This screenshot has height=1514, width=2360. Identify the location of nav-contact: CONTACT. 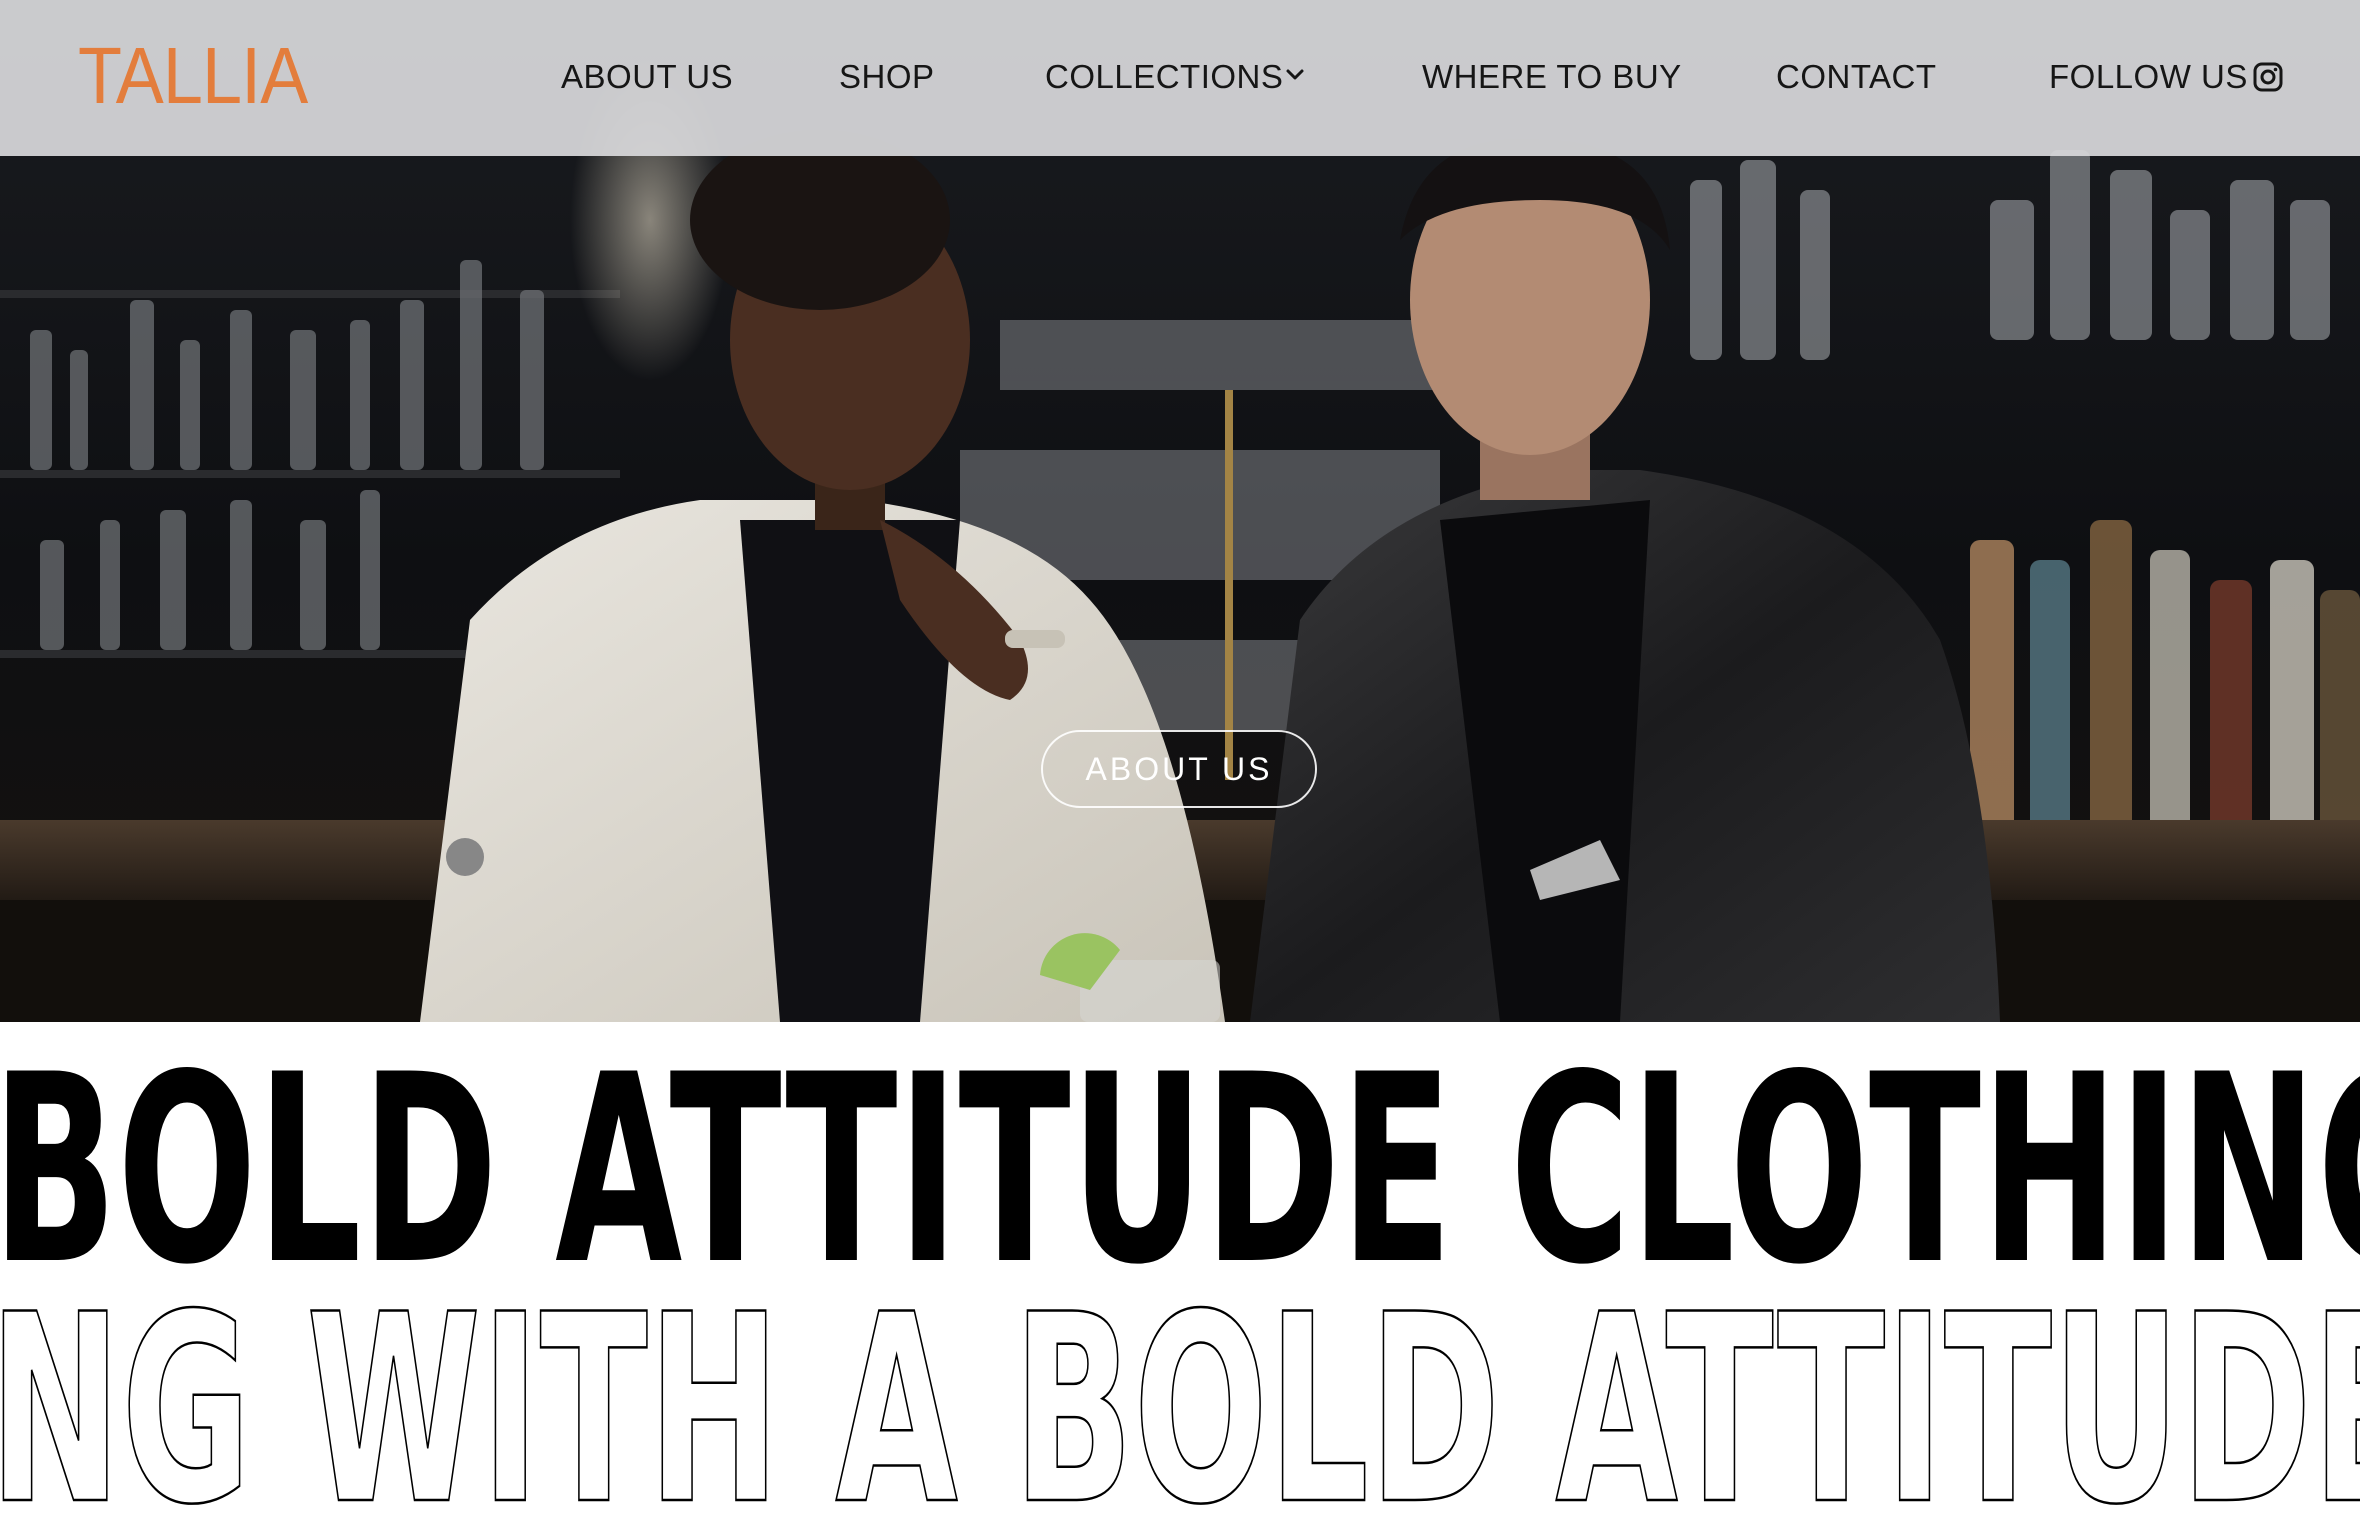
(1856, 77).